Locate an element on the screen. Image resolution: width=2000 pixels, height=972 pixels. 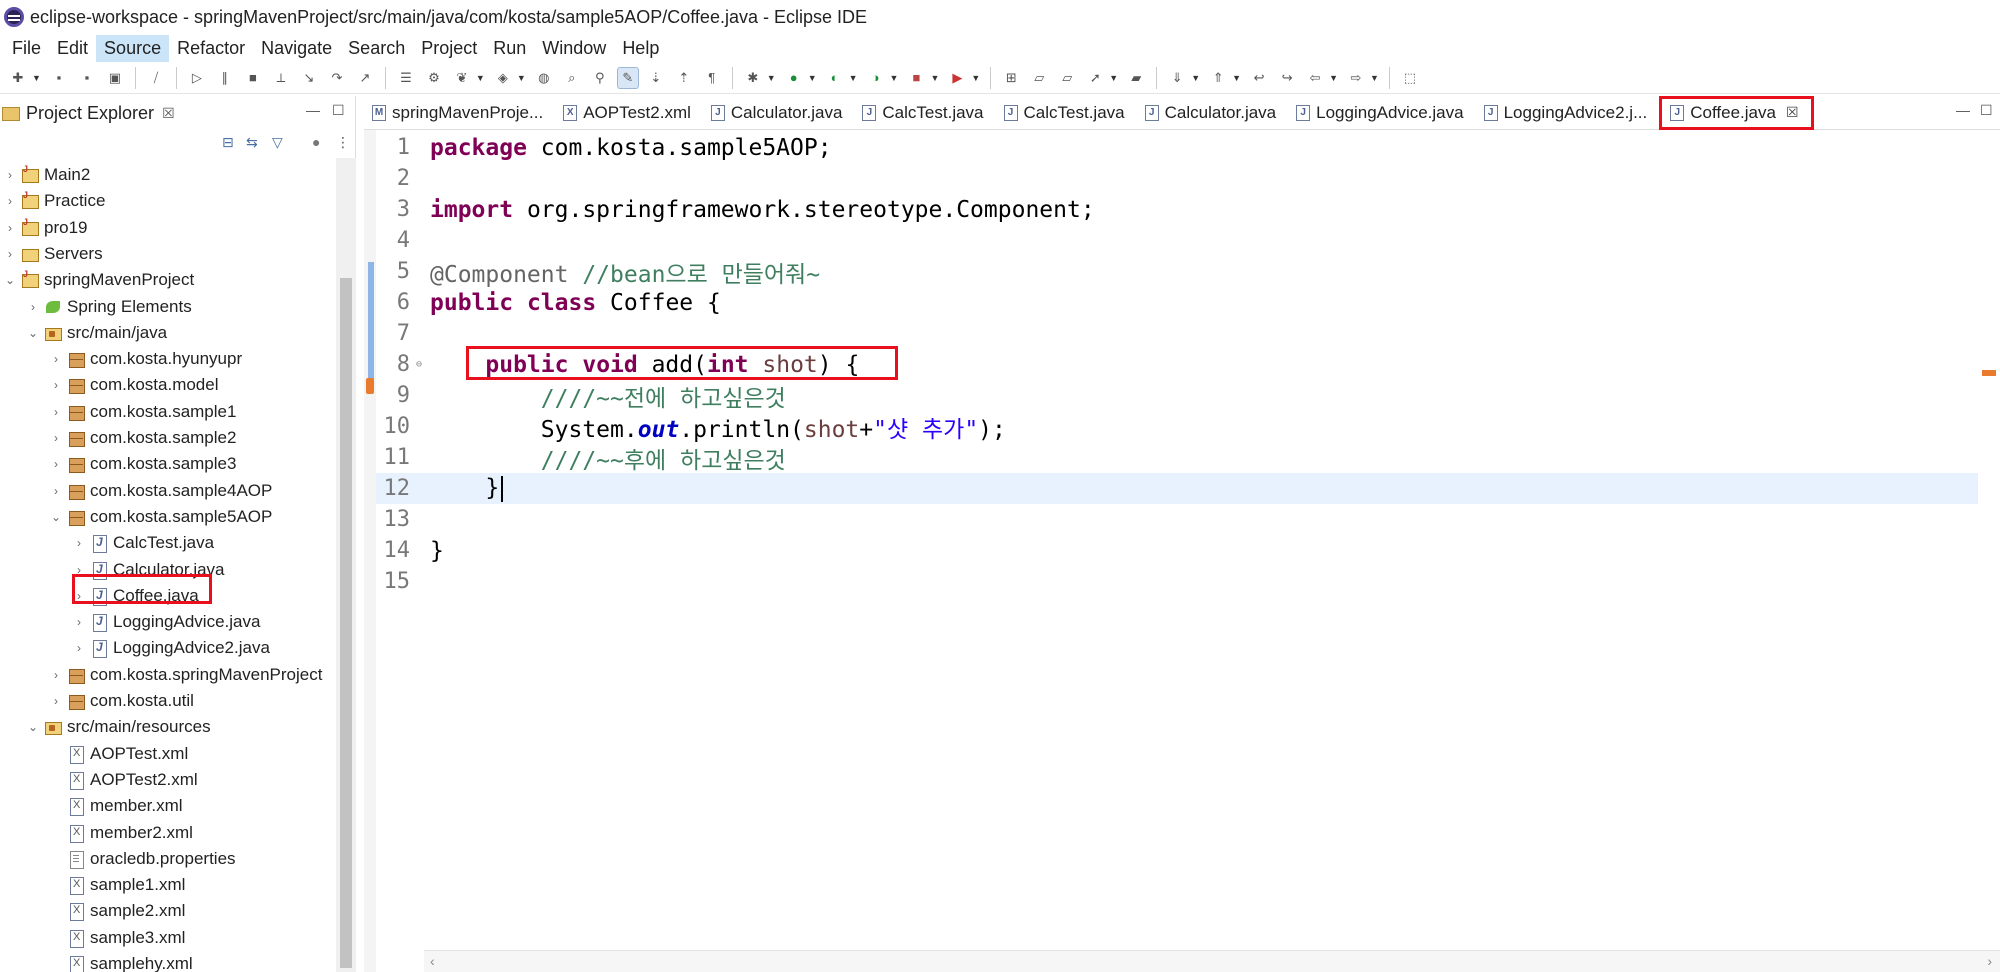
close-view-icon: ☒ is located at coordinates (168, 113).